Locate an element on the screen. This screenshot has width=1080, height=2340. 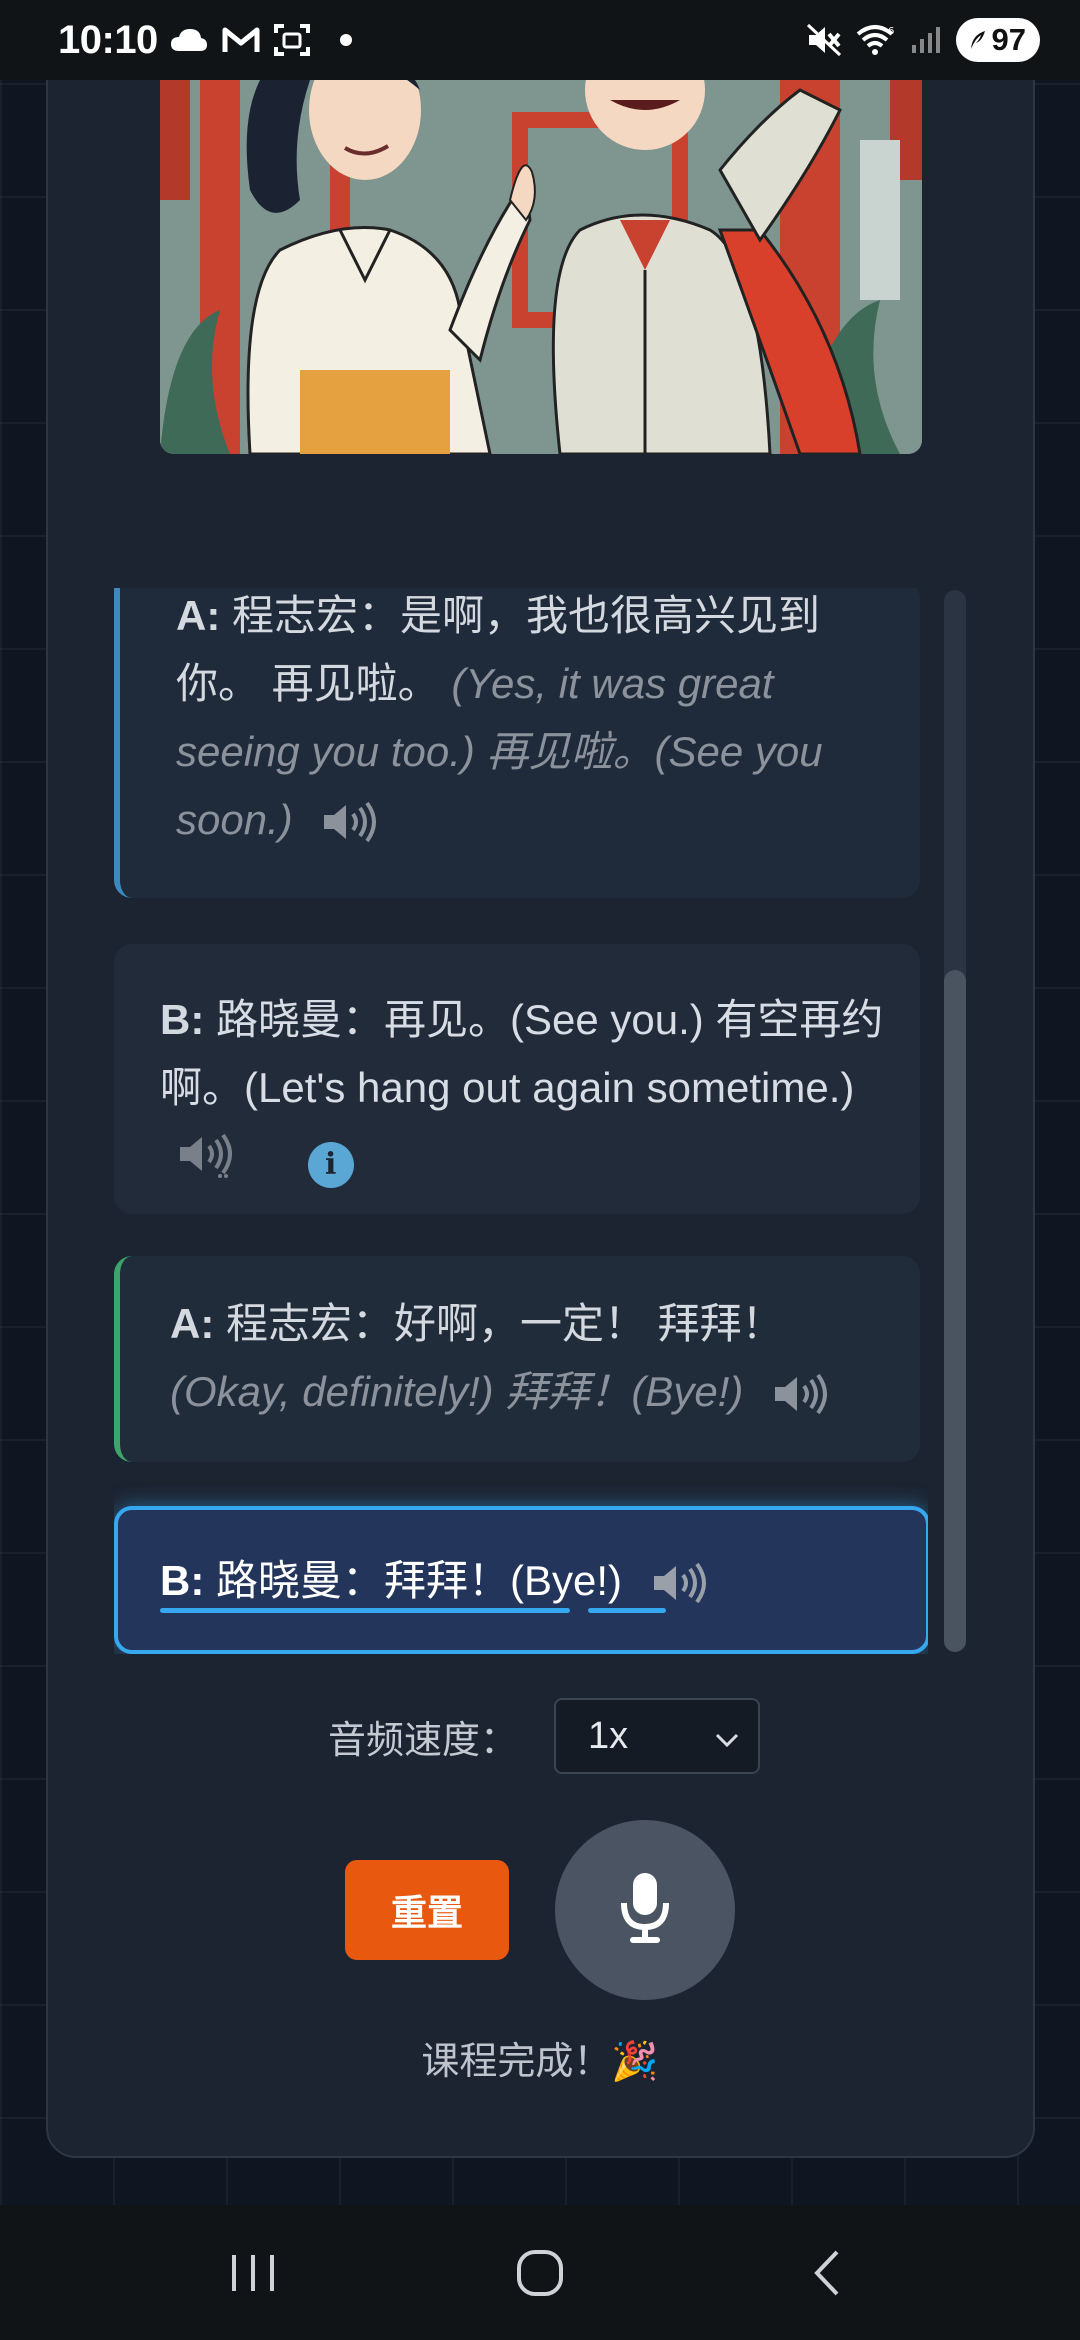
wifi-icon: 6 is located at coordinates (876, 40).